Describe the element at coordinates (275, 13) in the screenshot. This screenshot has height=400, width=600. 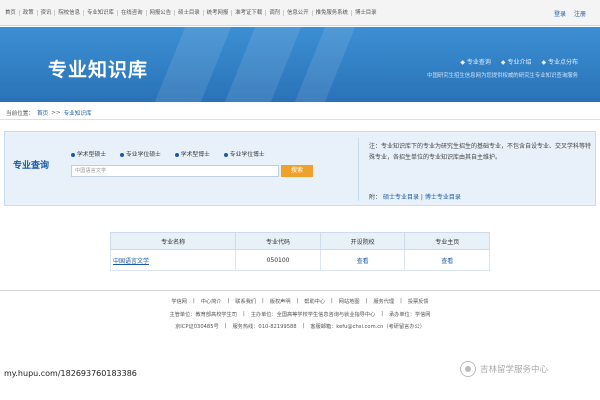
I see `nav-link-adjust: 调剂` at that location.